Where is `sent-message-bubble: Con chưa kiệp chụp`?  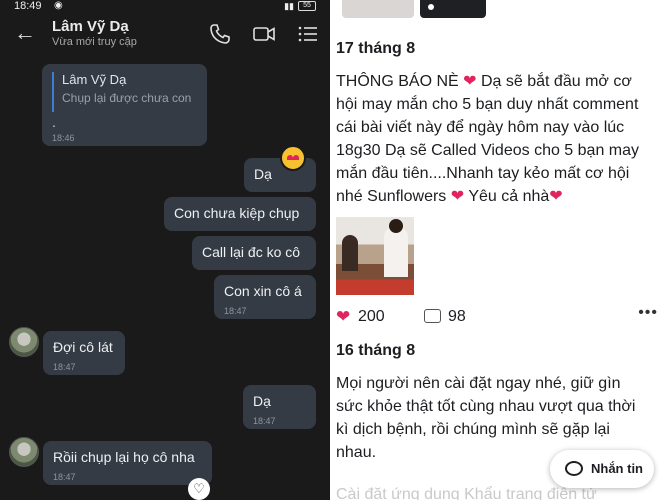 sent-message-bubble: Con chưa kiệp chụp is located at coordinates (240, 214).